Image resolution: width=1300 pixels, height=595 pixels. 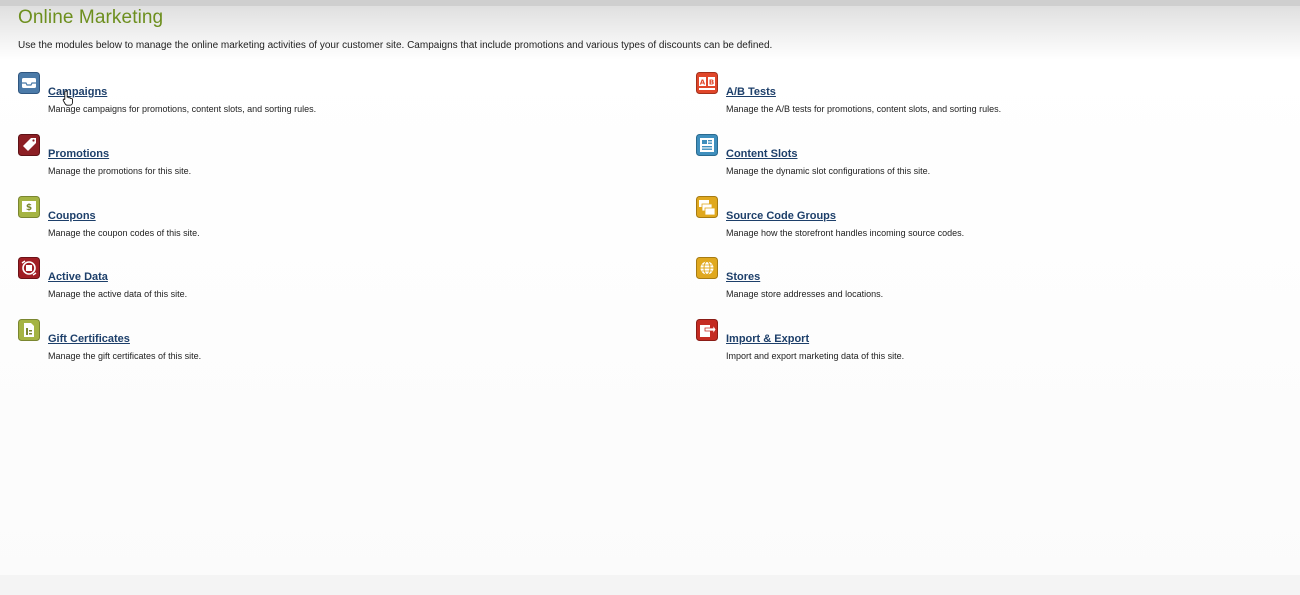 I want to click on promotions-tag-icon, so click(x=29, y=145).